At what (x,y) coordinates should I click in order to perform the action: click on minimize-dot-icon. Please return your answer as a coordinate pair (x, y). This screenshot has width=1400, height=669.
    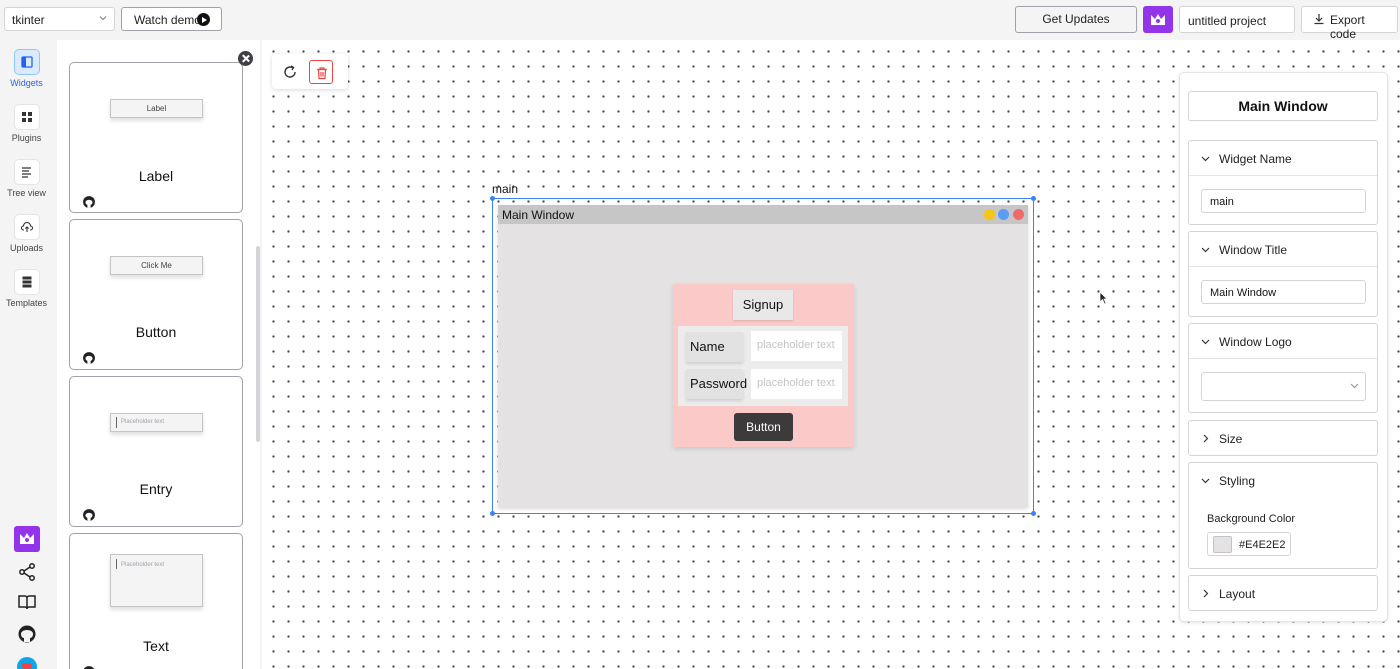
    Looking at the image, I should click on (989, 214).